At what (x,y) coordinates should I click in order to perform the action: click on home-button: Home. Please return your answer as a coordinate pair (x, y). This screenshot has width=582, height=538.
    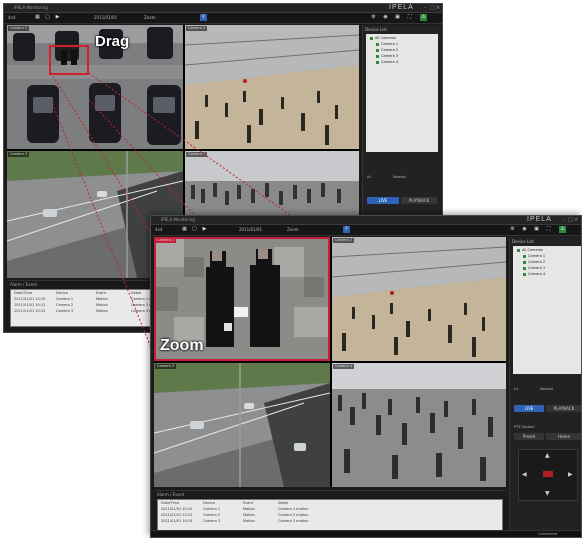
    Looking at the image, I should click on (563, 436).